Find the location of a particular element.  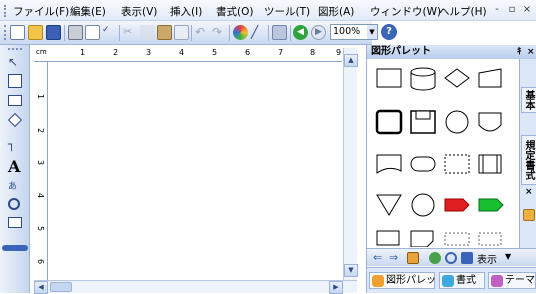

menu-file: ファイル(F) is located at coordinates (41, 11).